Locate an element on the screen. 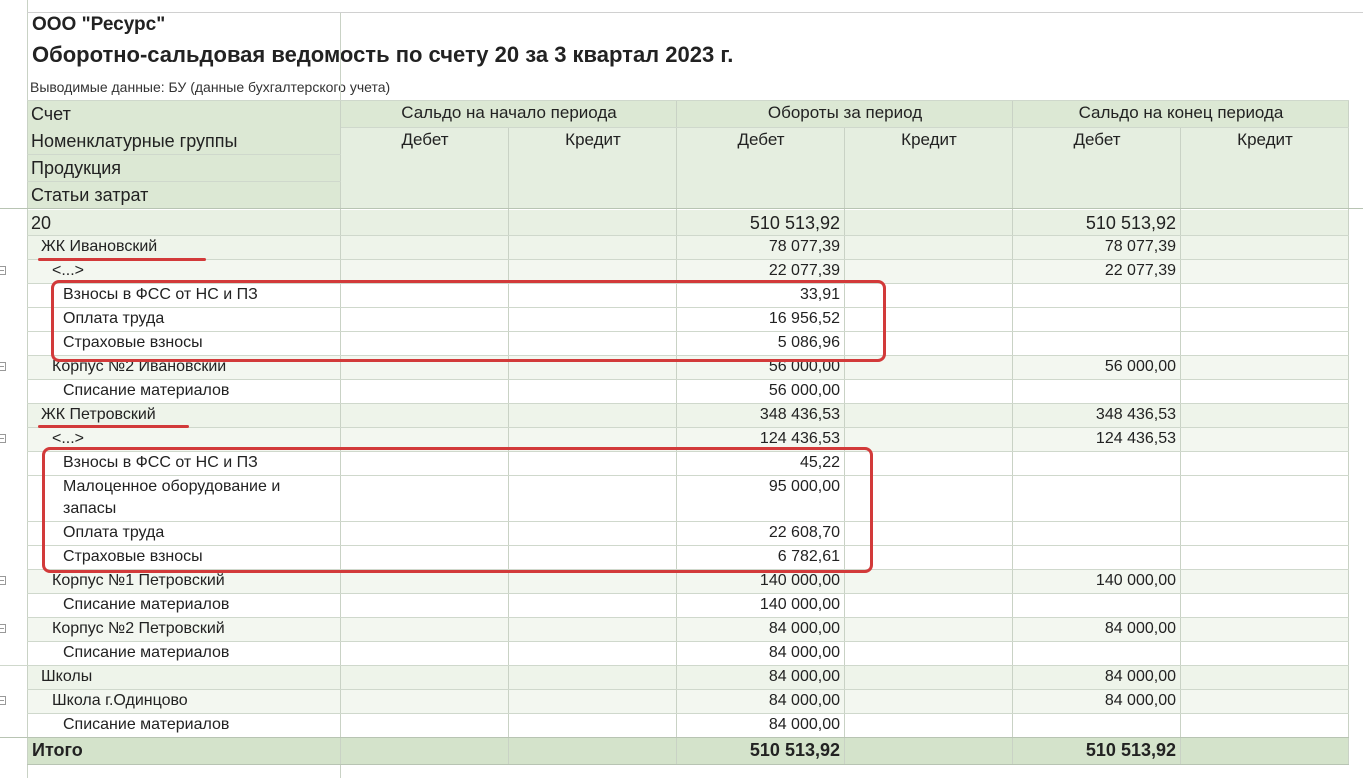 The height and width of the screenshot is (778, 1363). row-label: ЖК Петровский is located at coordinates (98, 415).